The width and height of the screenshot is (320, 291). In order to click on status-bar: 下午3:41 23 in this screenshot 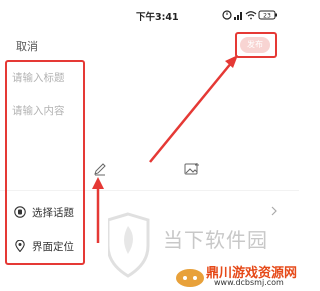, I will do `click(149, 14)`.